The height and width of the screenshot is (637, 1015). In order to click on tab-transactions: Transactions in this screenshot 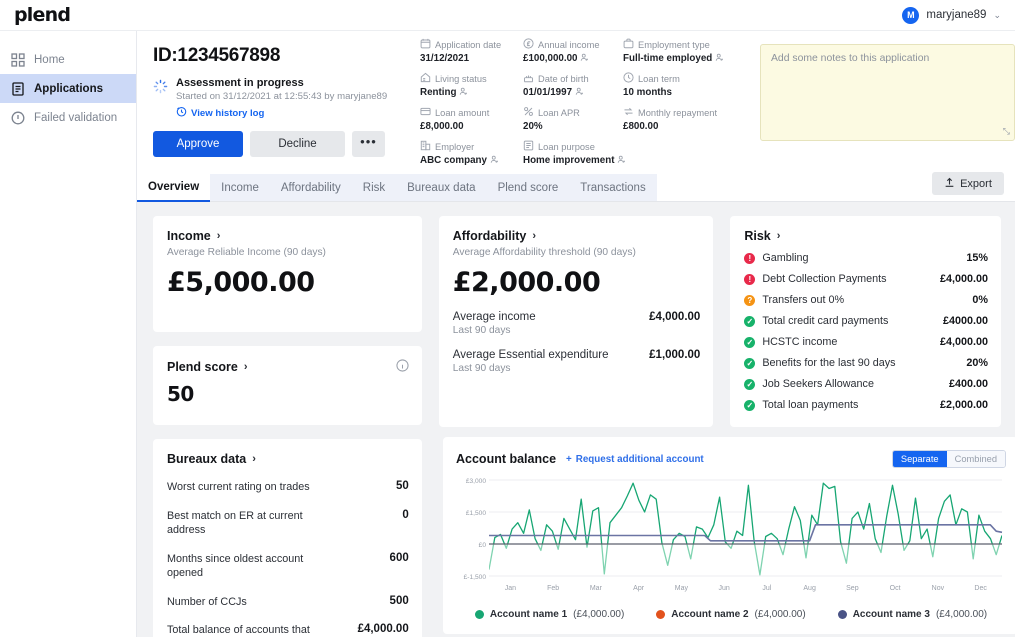, I will do `click(612, 187)`.